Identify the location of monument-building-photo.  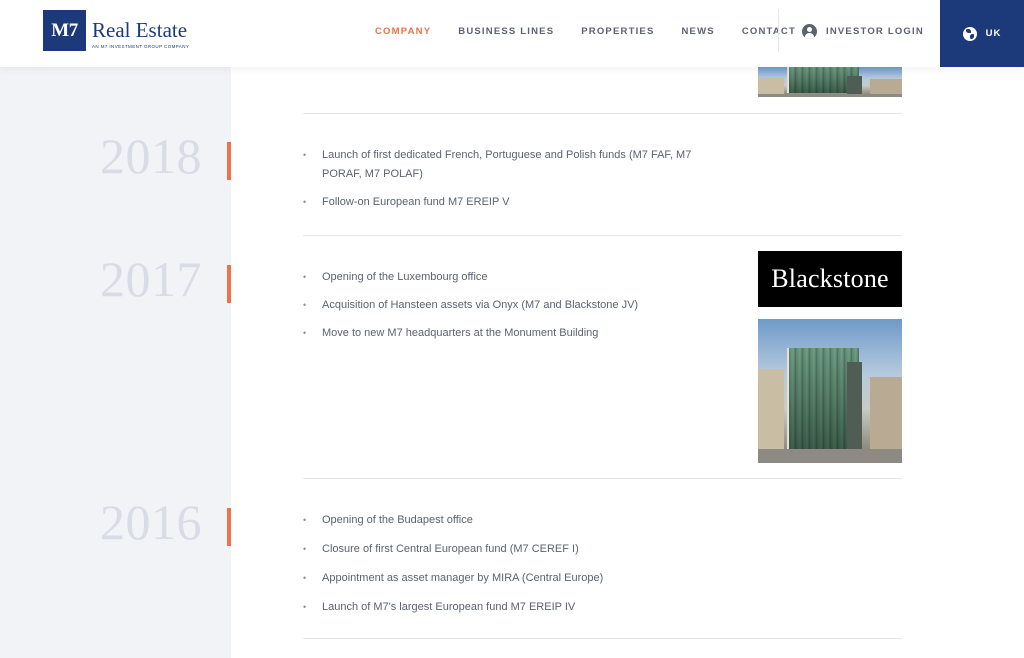
(830, 391).